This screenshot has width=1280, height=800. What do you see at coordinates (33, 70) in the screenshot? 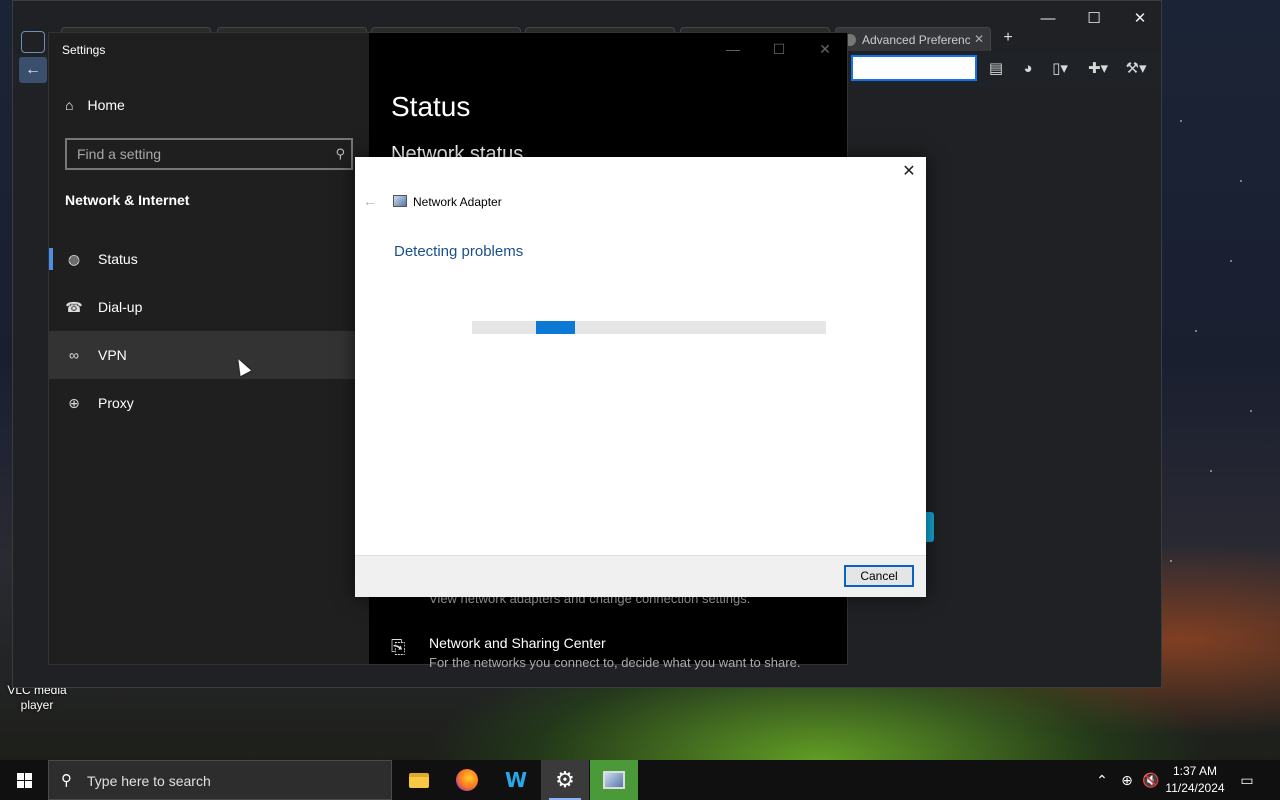
I see `browser-back-button: ←` at bounding box center [33, 70].